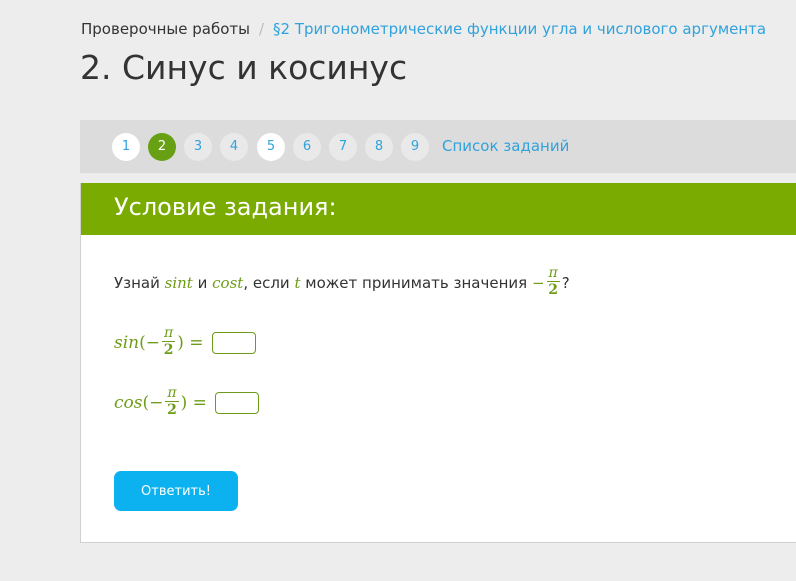 The height and width of the screenshot is (581, 796). I want to click on cos-equals-sign: =, so click(199, 402).